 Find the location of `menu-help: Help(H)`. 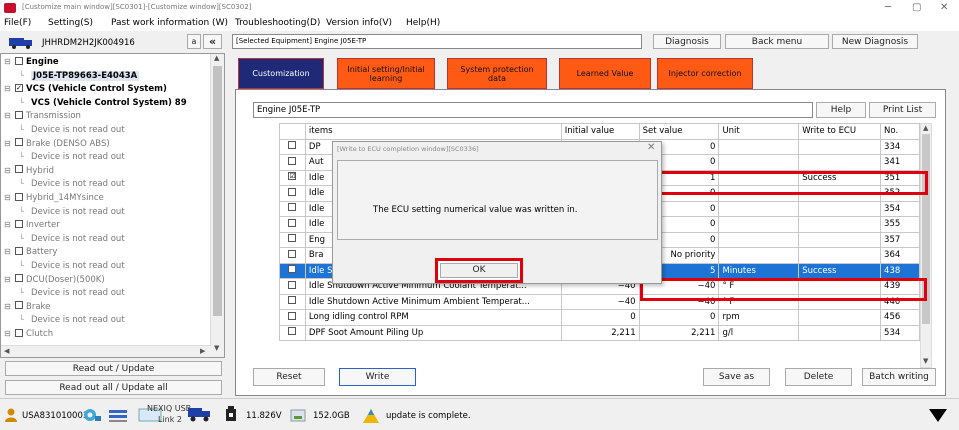

menu-help: Help(H) is located at coordinates (423, 23).